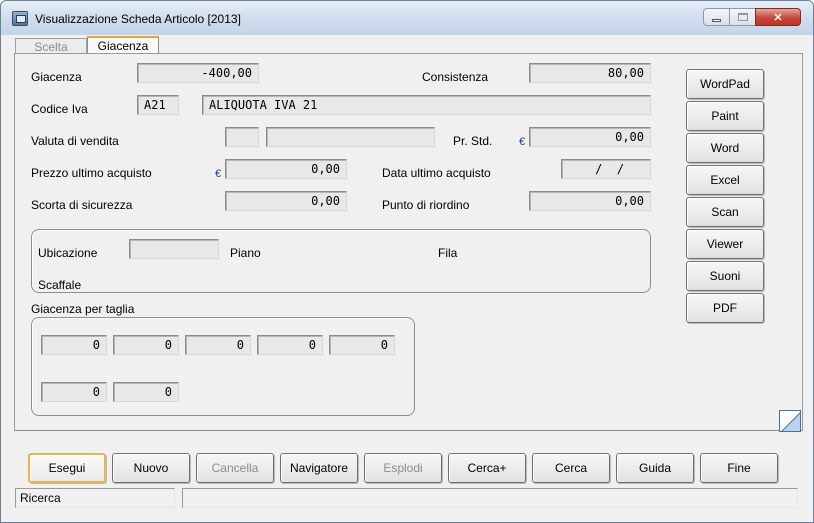  I want to click on giacenza-per-taglia-label: Giacenza per taglia, so click(83, 309).